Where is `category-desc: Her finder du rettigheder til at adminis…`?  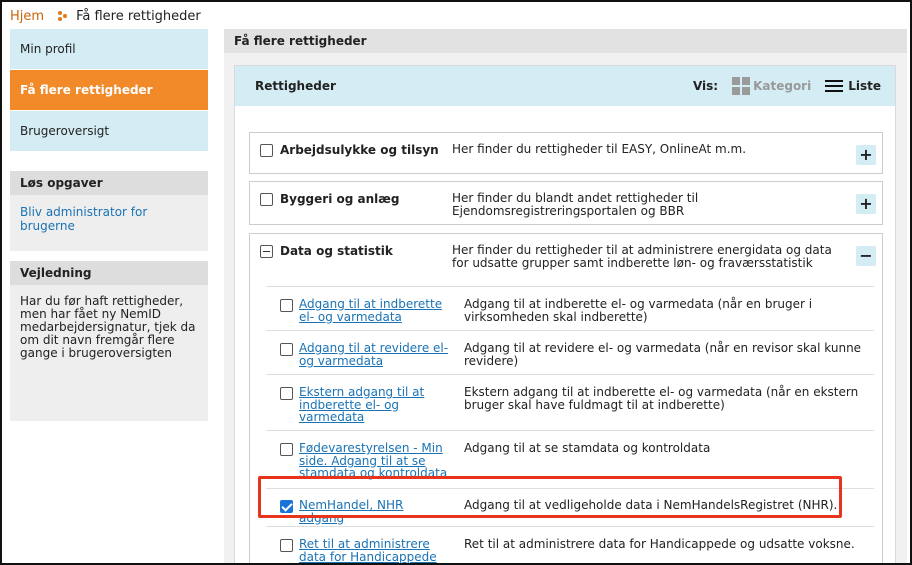 category-desc: Her finder du rettigheder til at adminis… is located at coordinates (642, 256).